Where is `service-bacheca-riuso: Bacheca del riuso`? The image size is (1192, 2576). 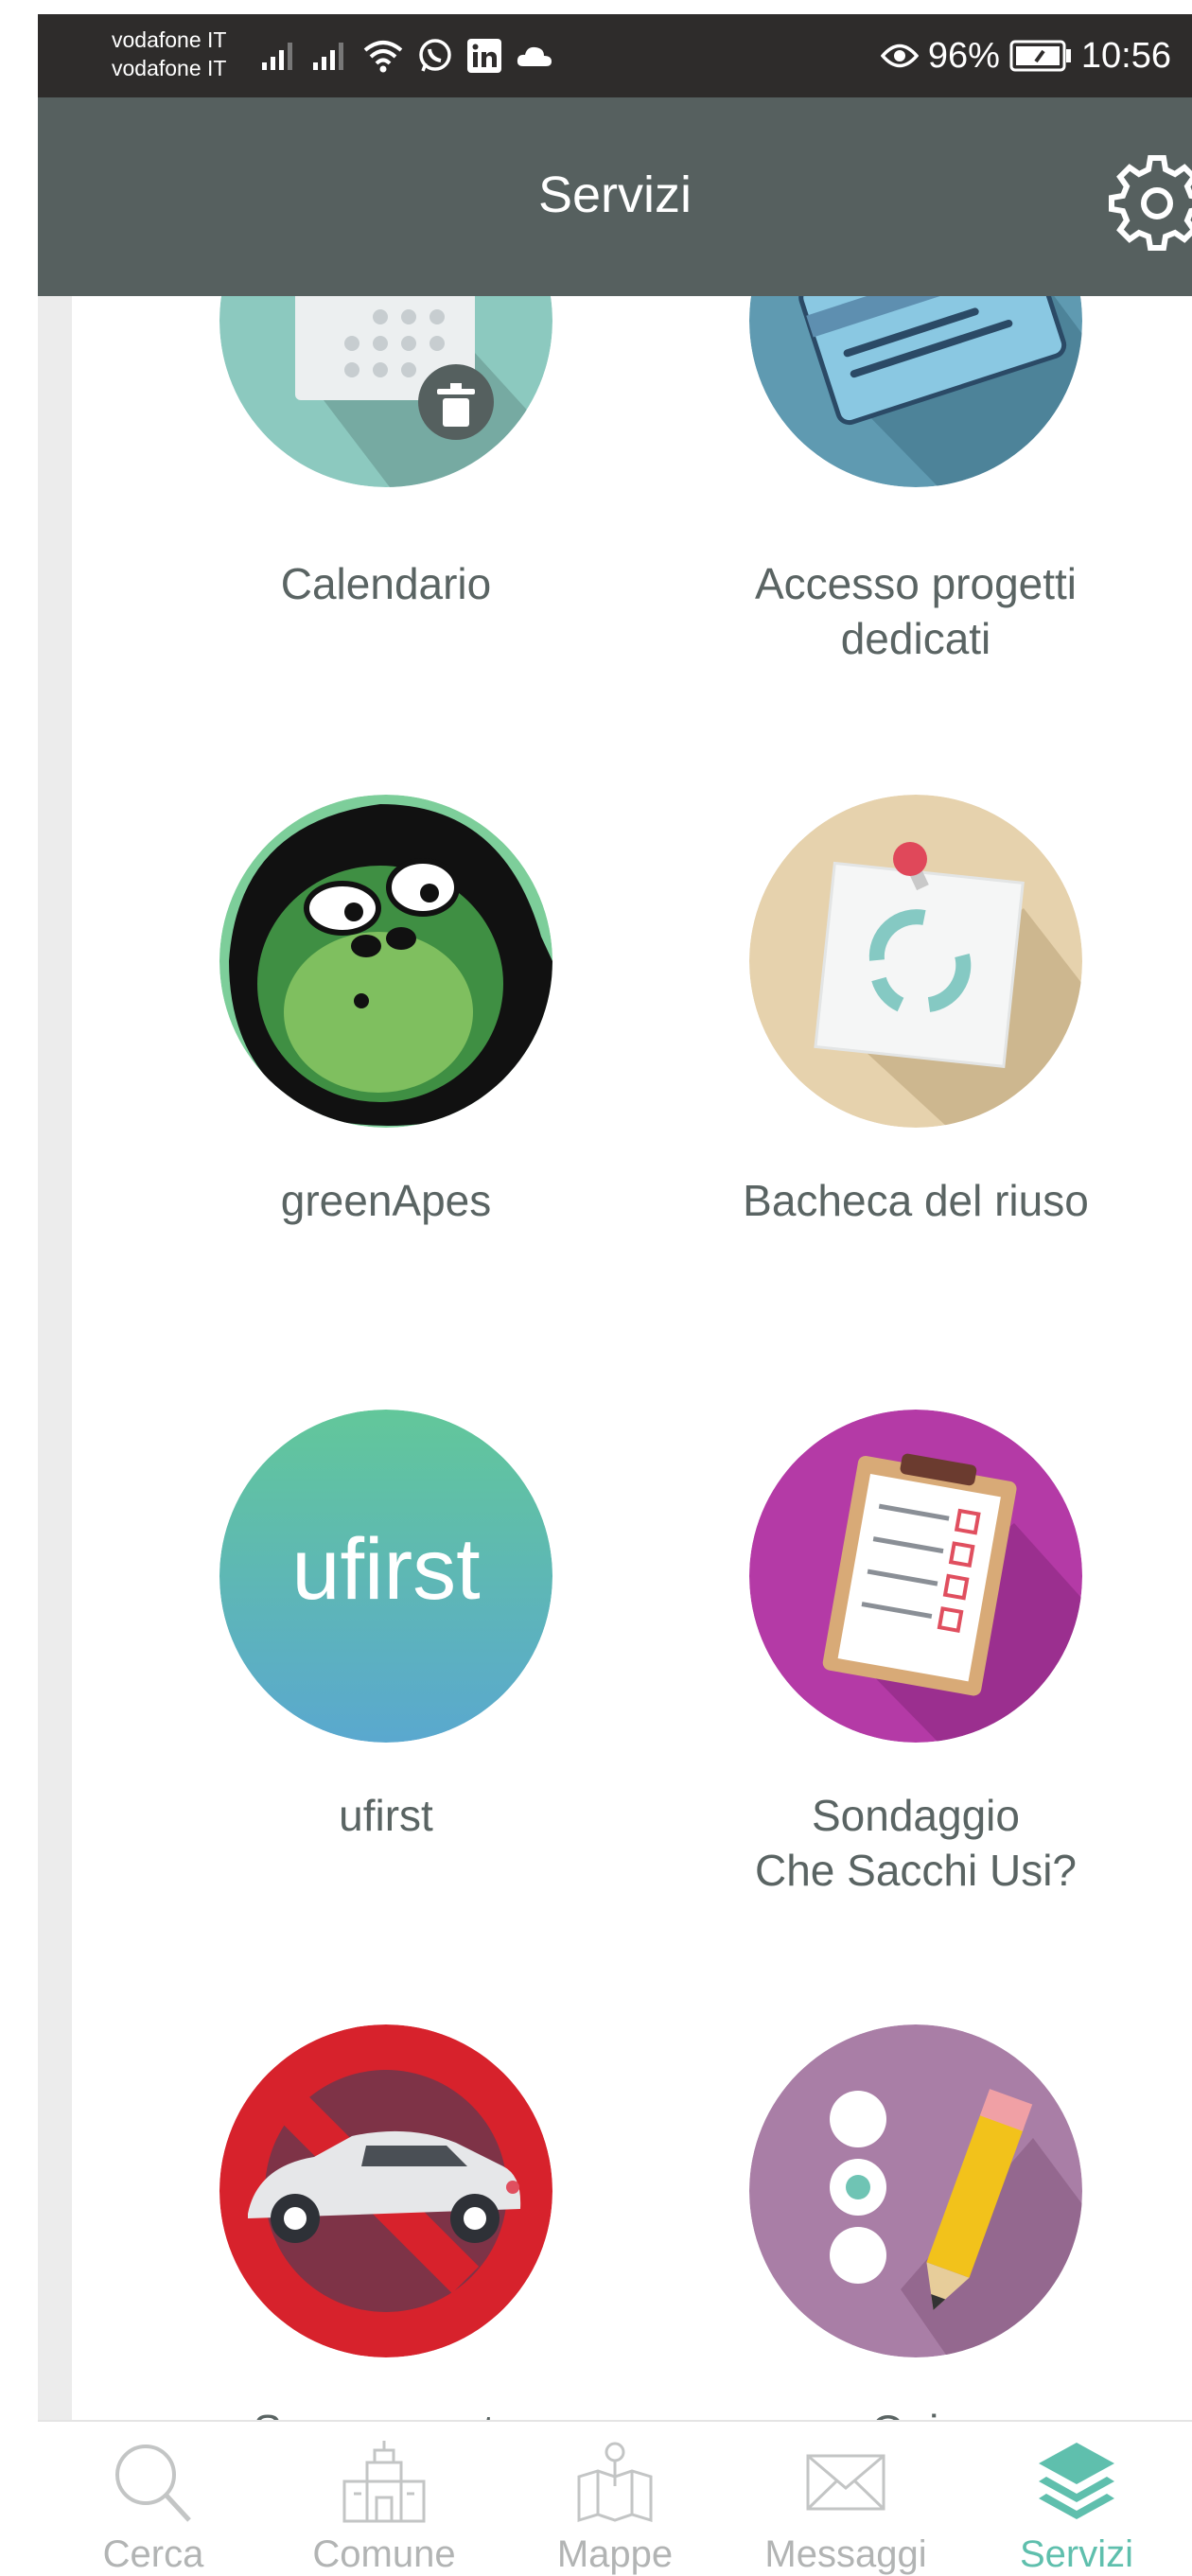
service-bacheca-riuso: Bacheca del riuso is located at coordinates (916, 1050).